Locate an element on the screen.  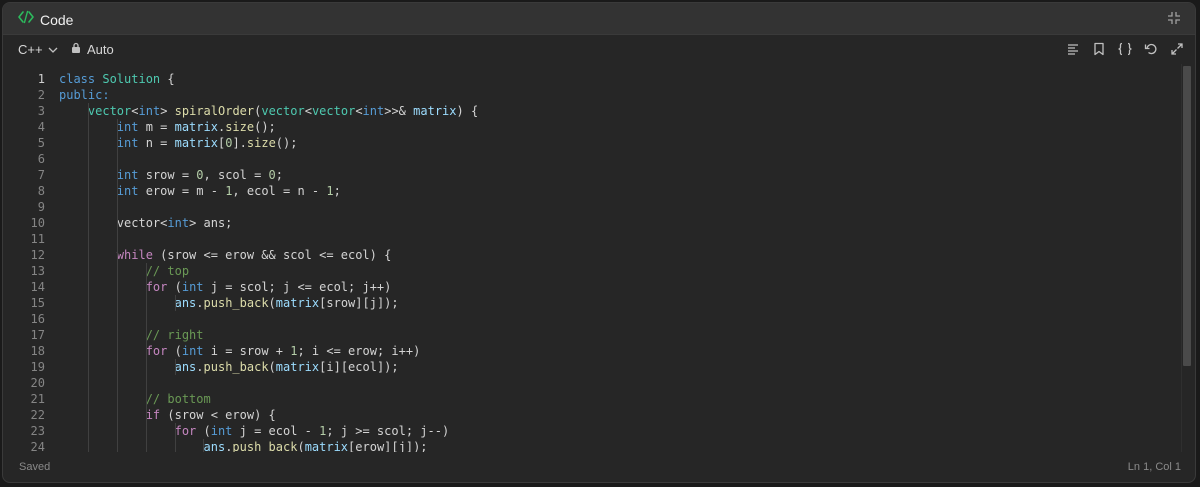
code-token: for is located at coordinates (185, 431).